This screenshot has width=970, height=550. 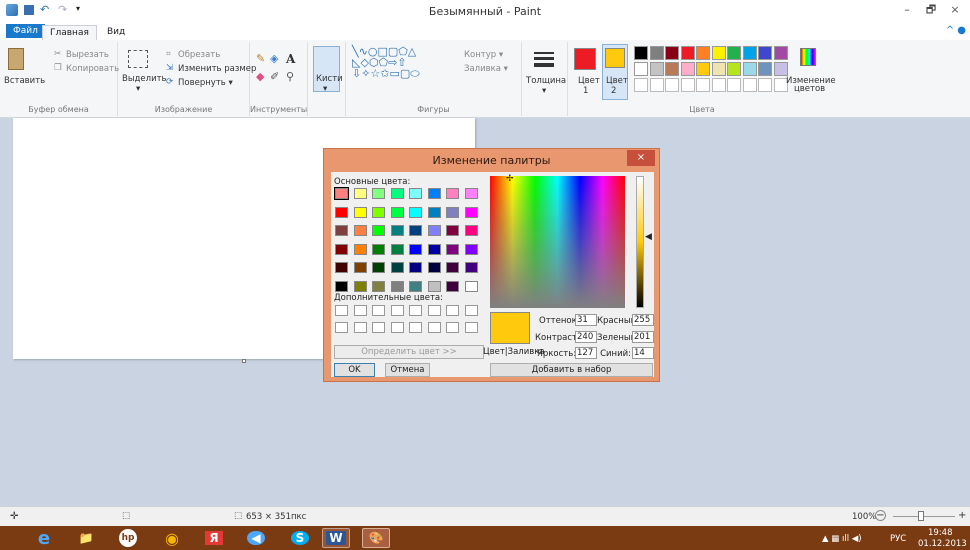 What do you see at coordinates (940, 533) in the screenshot?
I see `clock-time: 19:48` at bounding box center [940, 533].